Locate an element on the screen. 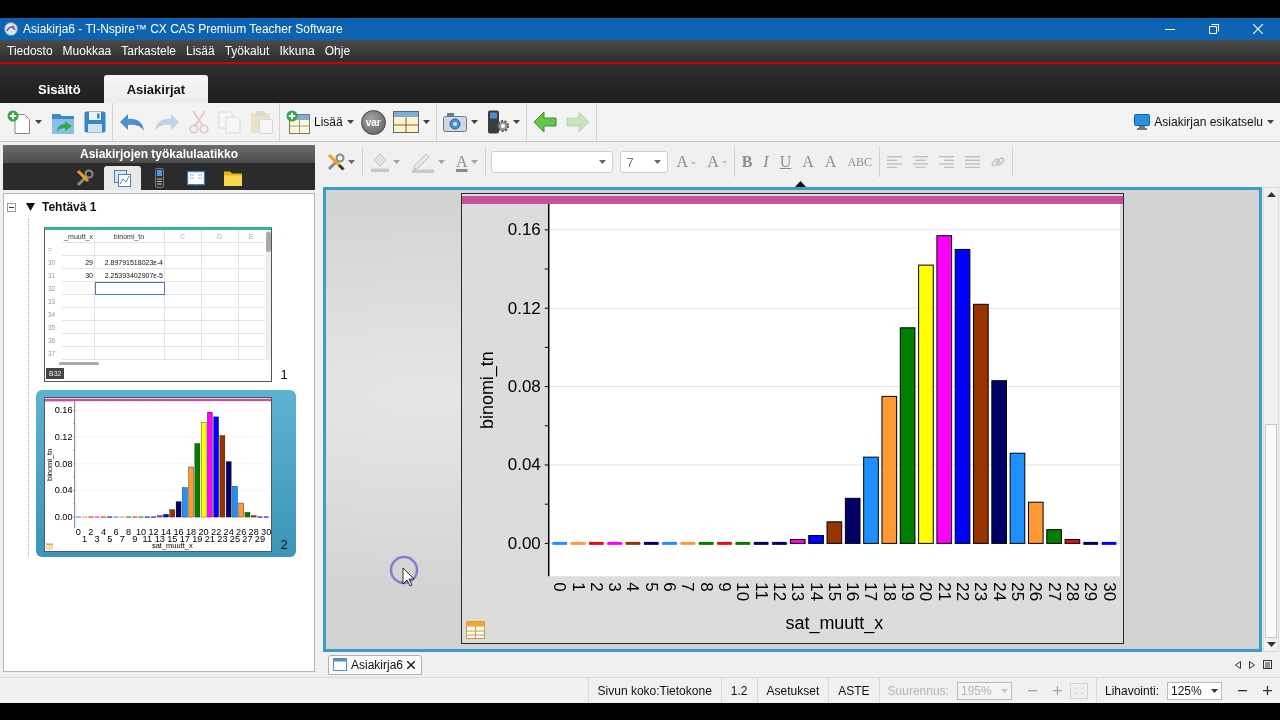  x-tick-label: 30 is located at coordinates (1109, 592).